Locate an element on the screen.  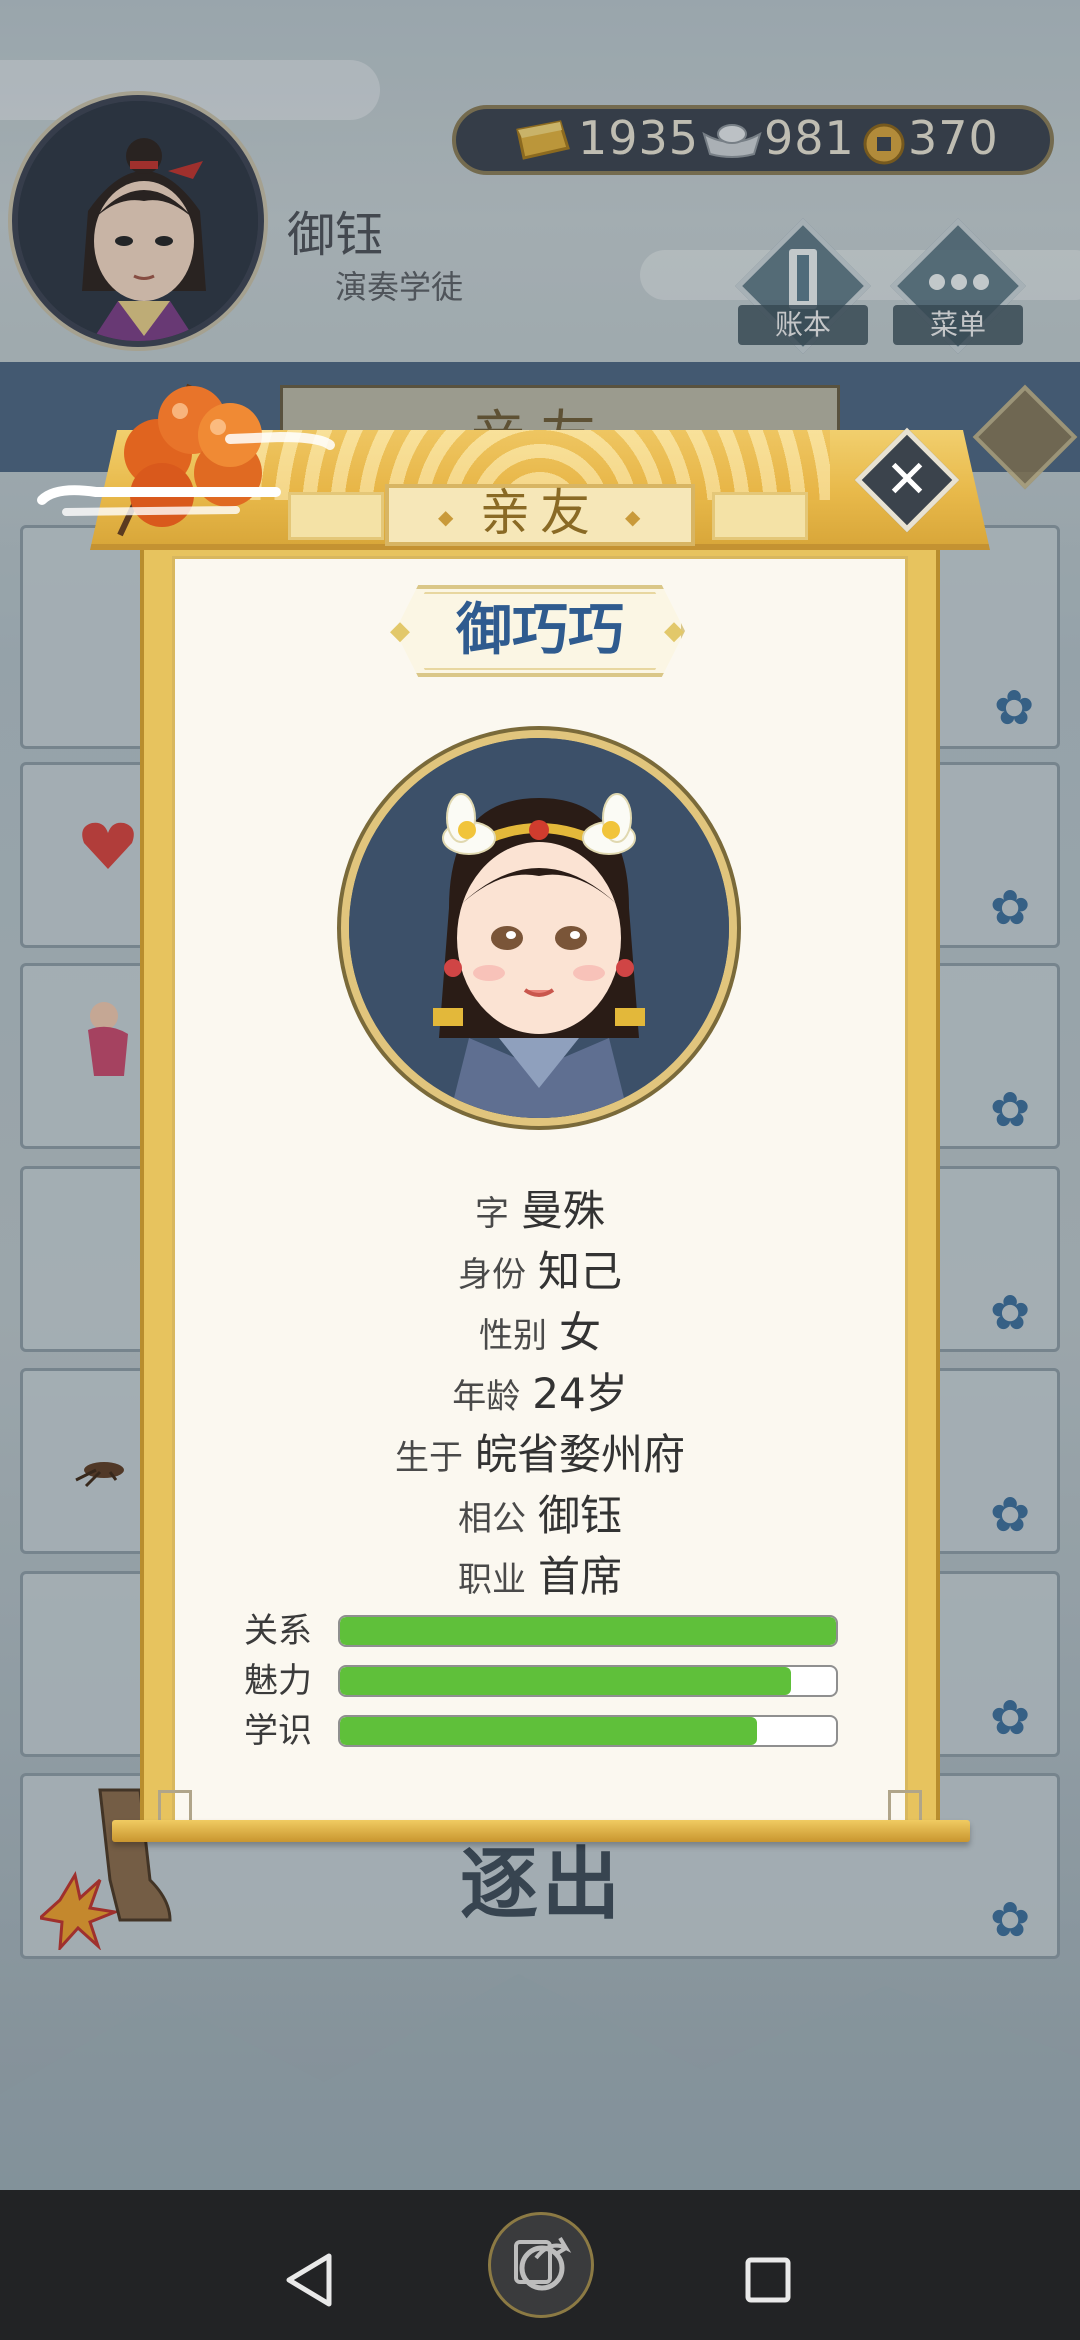
close-icon: ✕ is located at coordinates (907, 480).